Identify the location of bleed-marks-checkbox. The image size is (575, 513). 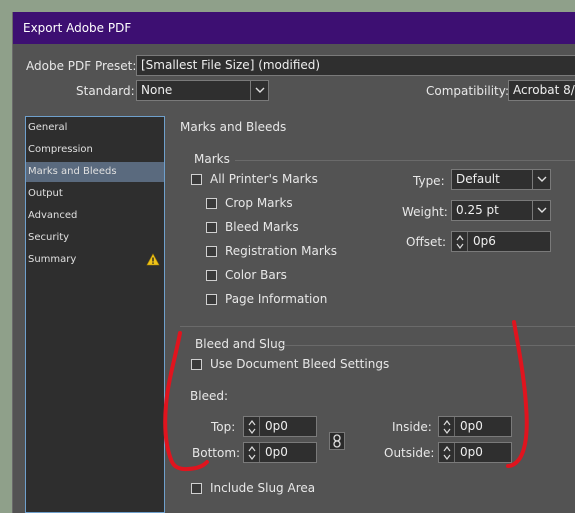
(211, 227).